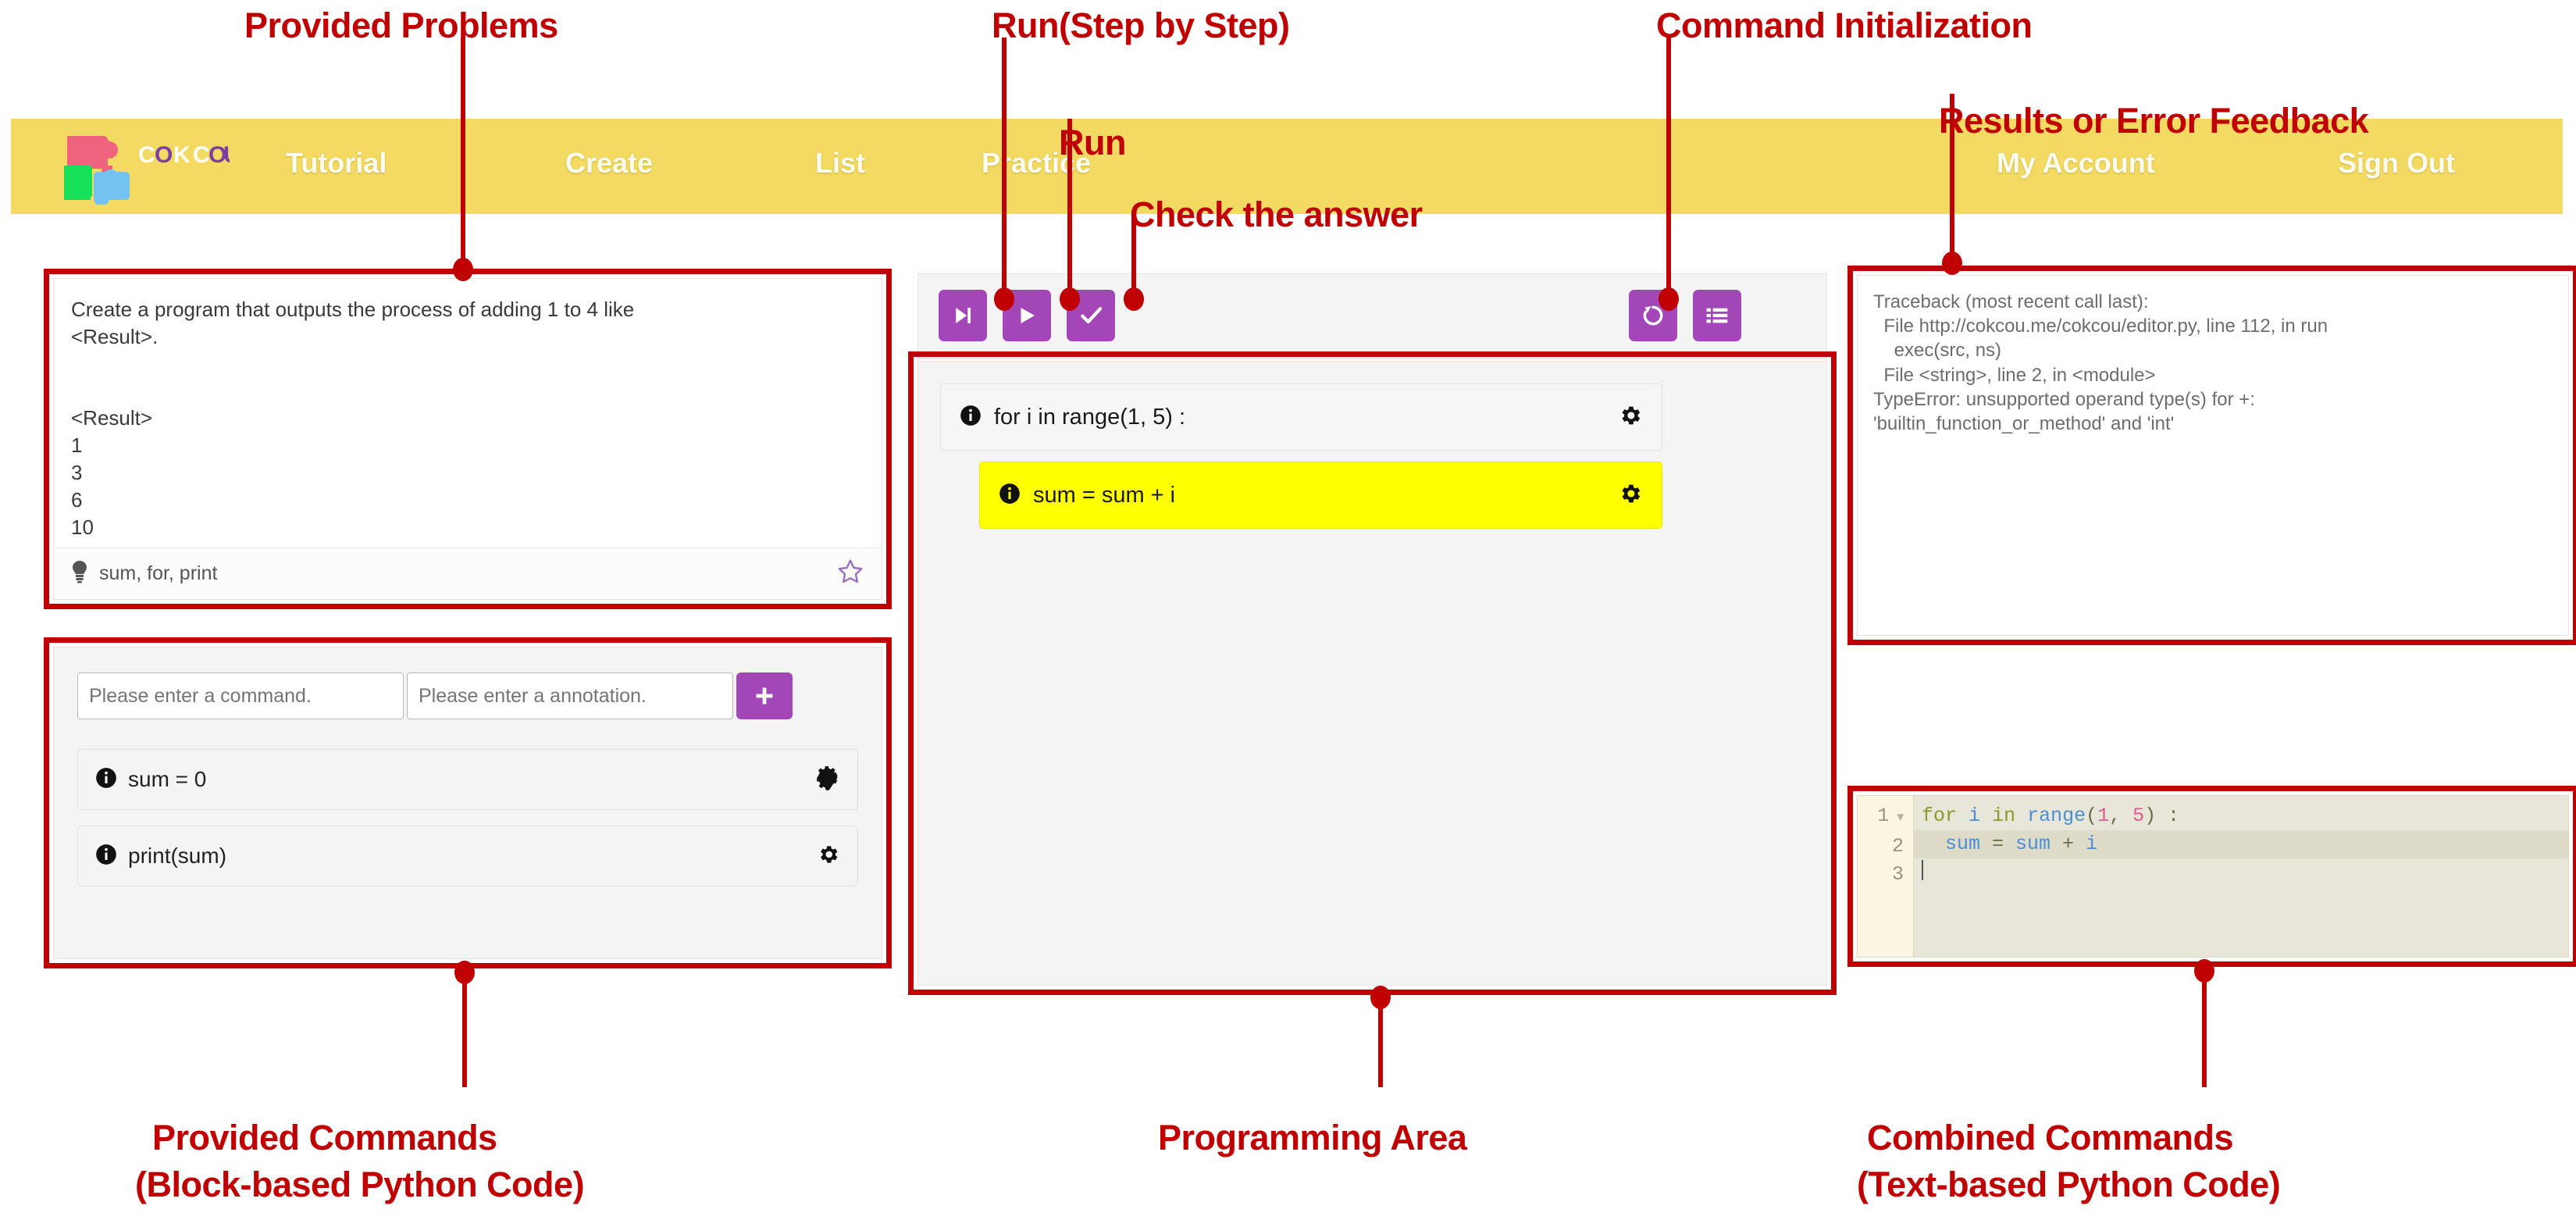 Image resolution: width=2576 pixels, height=1227 pixels. Describe the element at coordinates (1312, 1137) in the screenshot. I see `annotation-label-programming-area: Programming Area` at that location.